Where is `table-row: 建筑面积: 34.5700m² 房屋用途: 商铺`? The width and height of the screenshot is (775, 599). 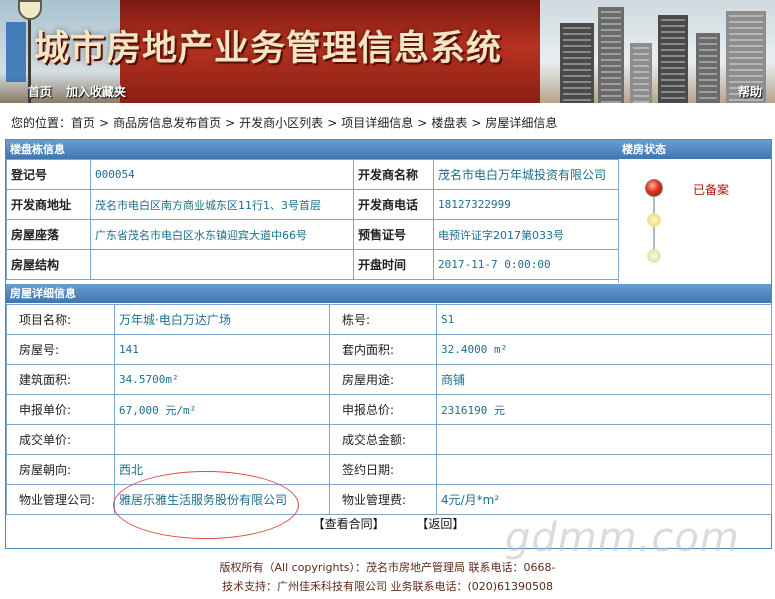 table-row: 建筑面积: 34.5700m² 房屋用途: 商铺 is located at coordinates (389, 379).